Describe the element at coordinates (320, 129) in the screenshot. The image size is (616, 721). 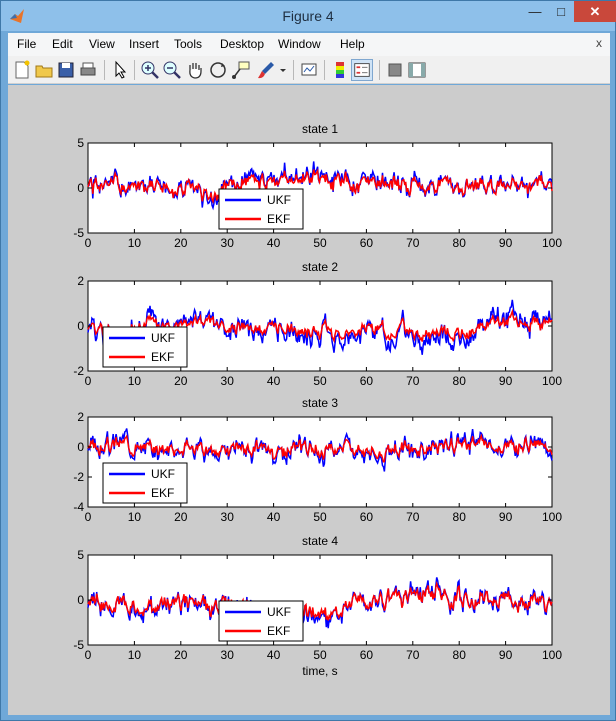
I see `axes-title: state 1` at that location.